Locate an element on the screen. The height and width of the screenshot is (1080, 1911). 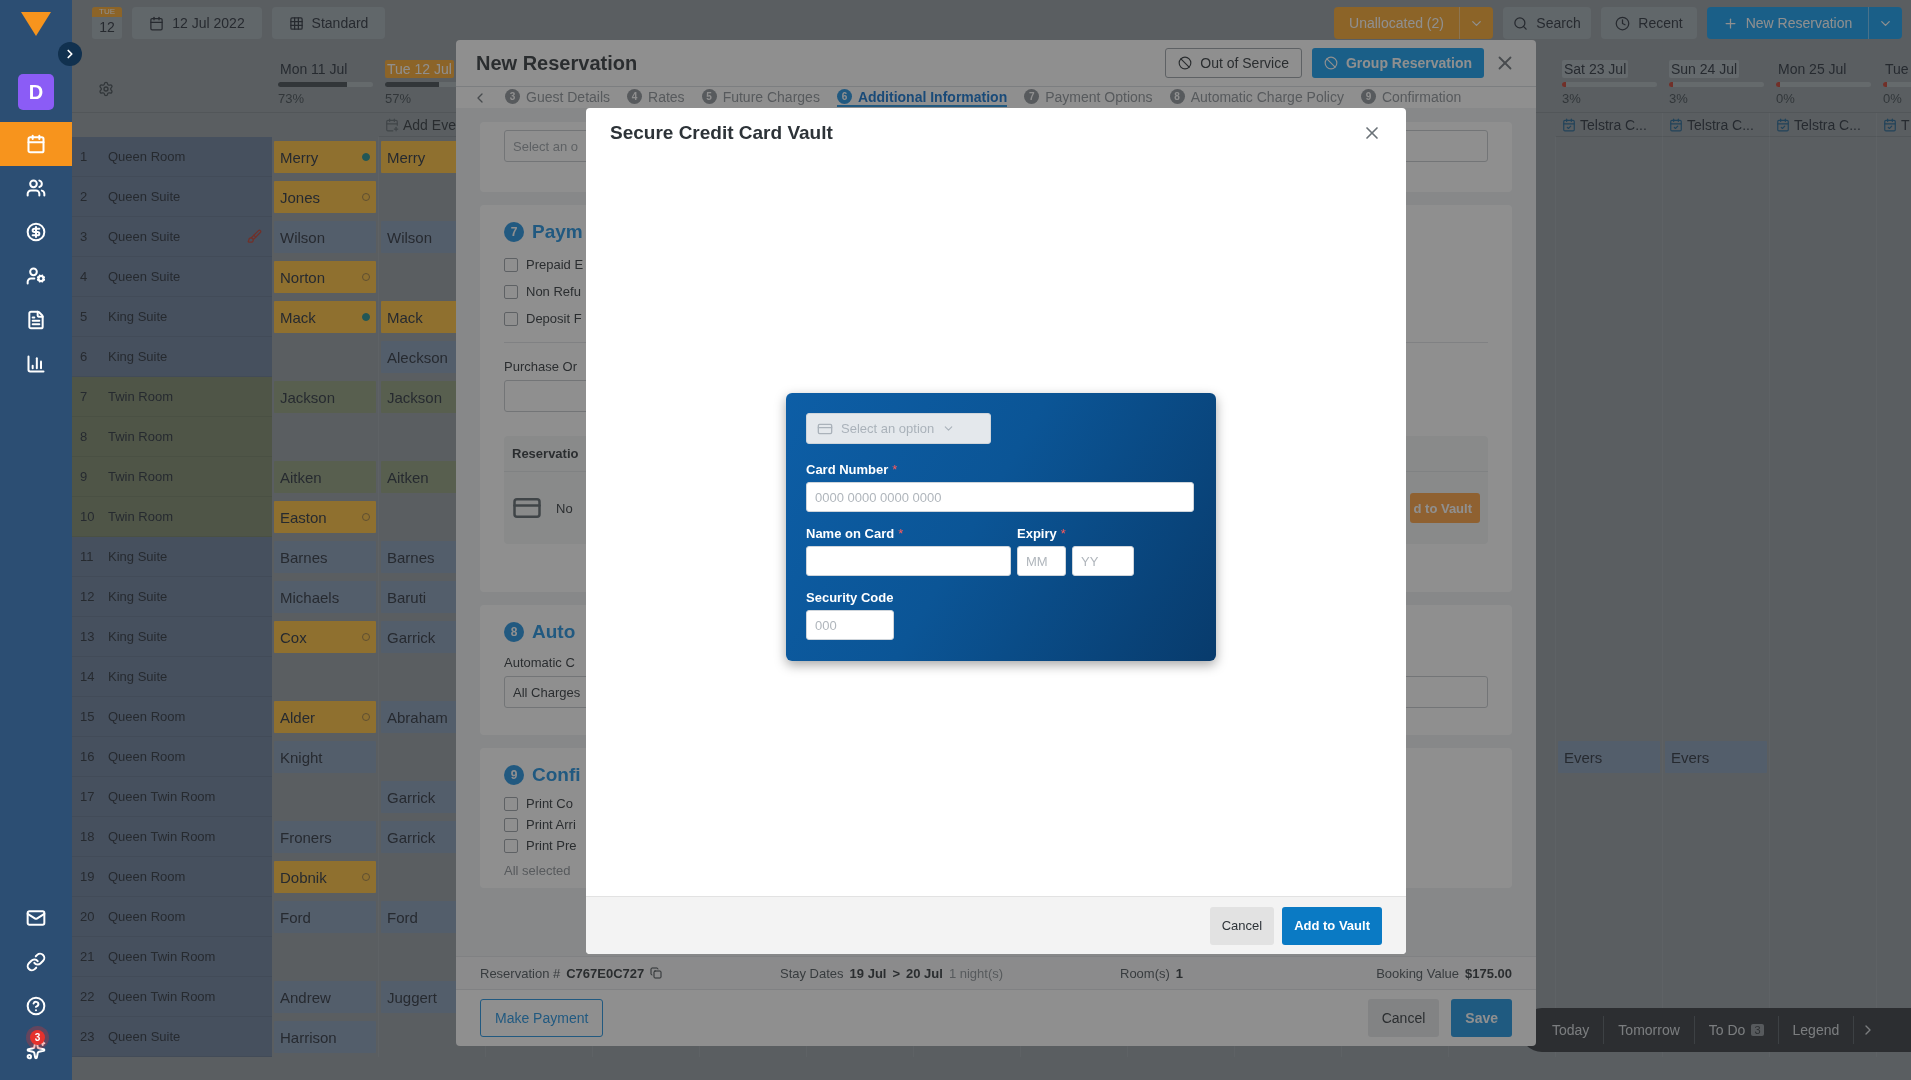
day-header: Sun 24 Jul is located at coordinates (1704, 69).